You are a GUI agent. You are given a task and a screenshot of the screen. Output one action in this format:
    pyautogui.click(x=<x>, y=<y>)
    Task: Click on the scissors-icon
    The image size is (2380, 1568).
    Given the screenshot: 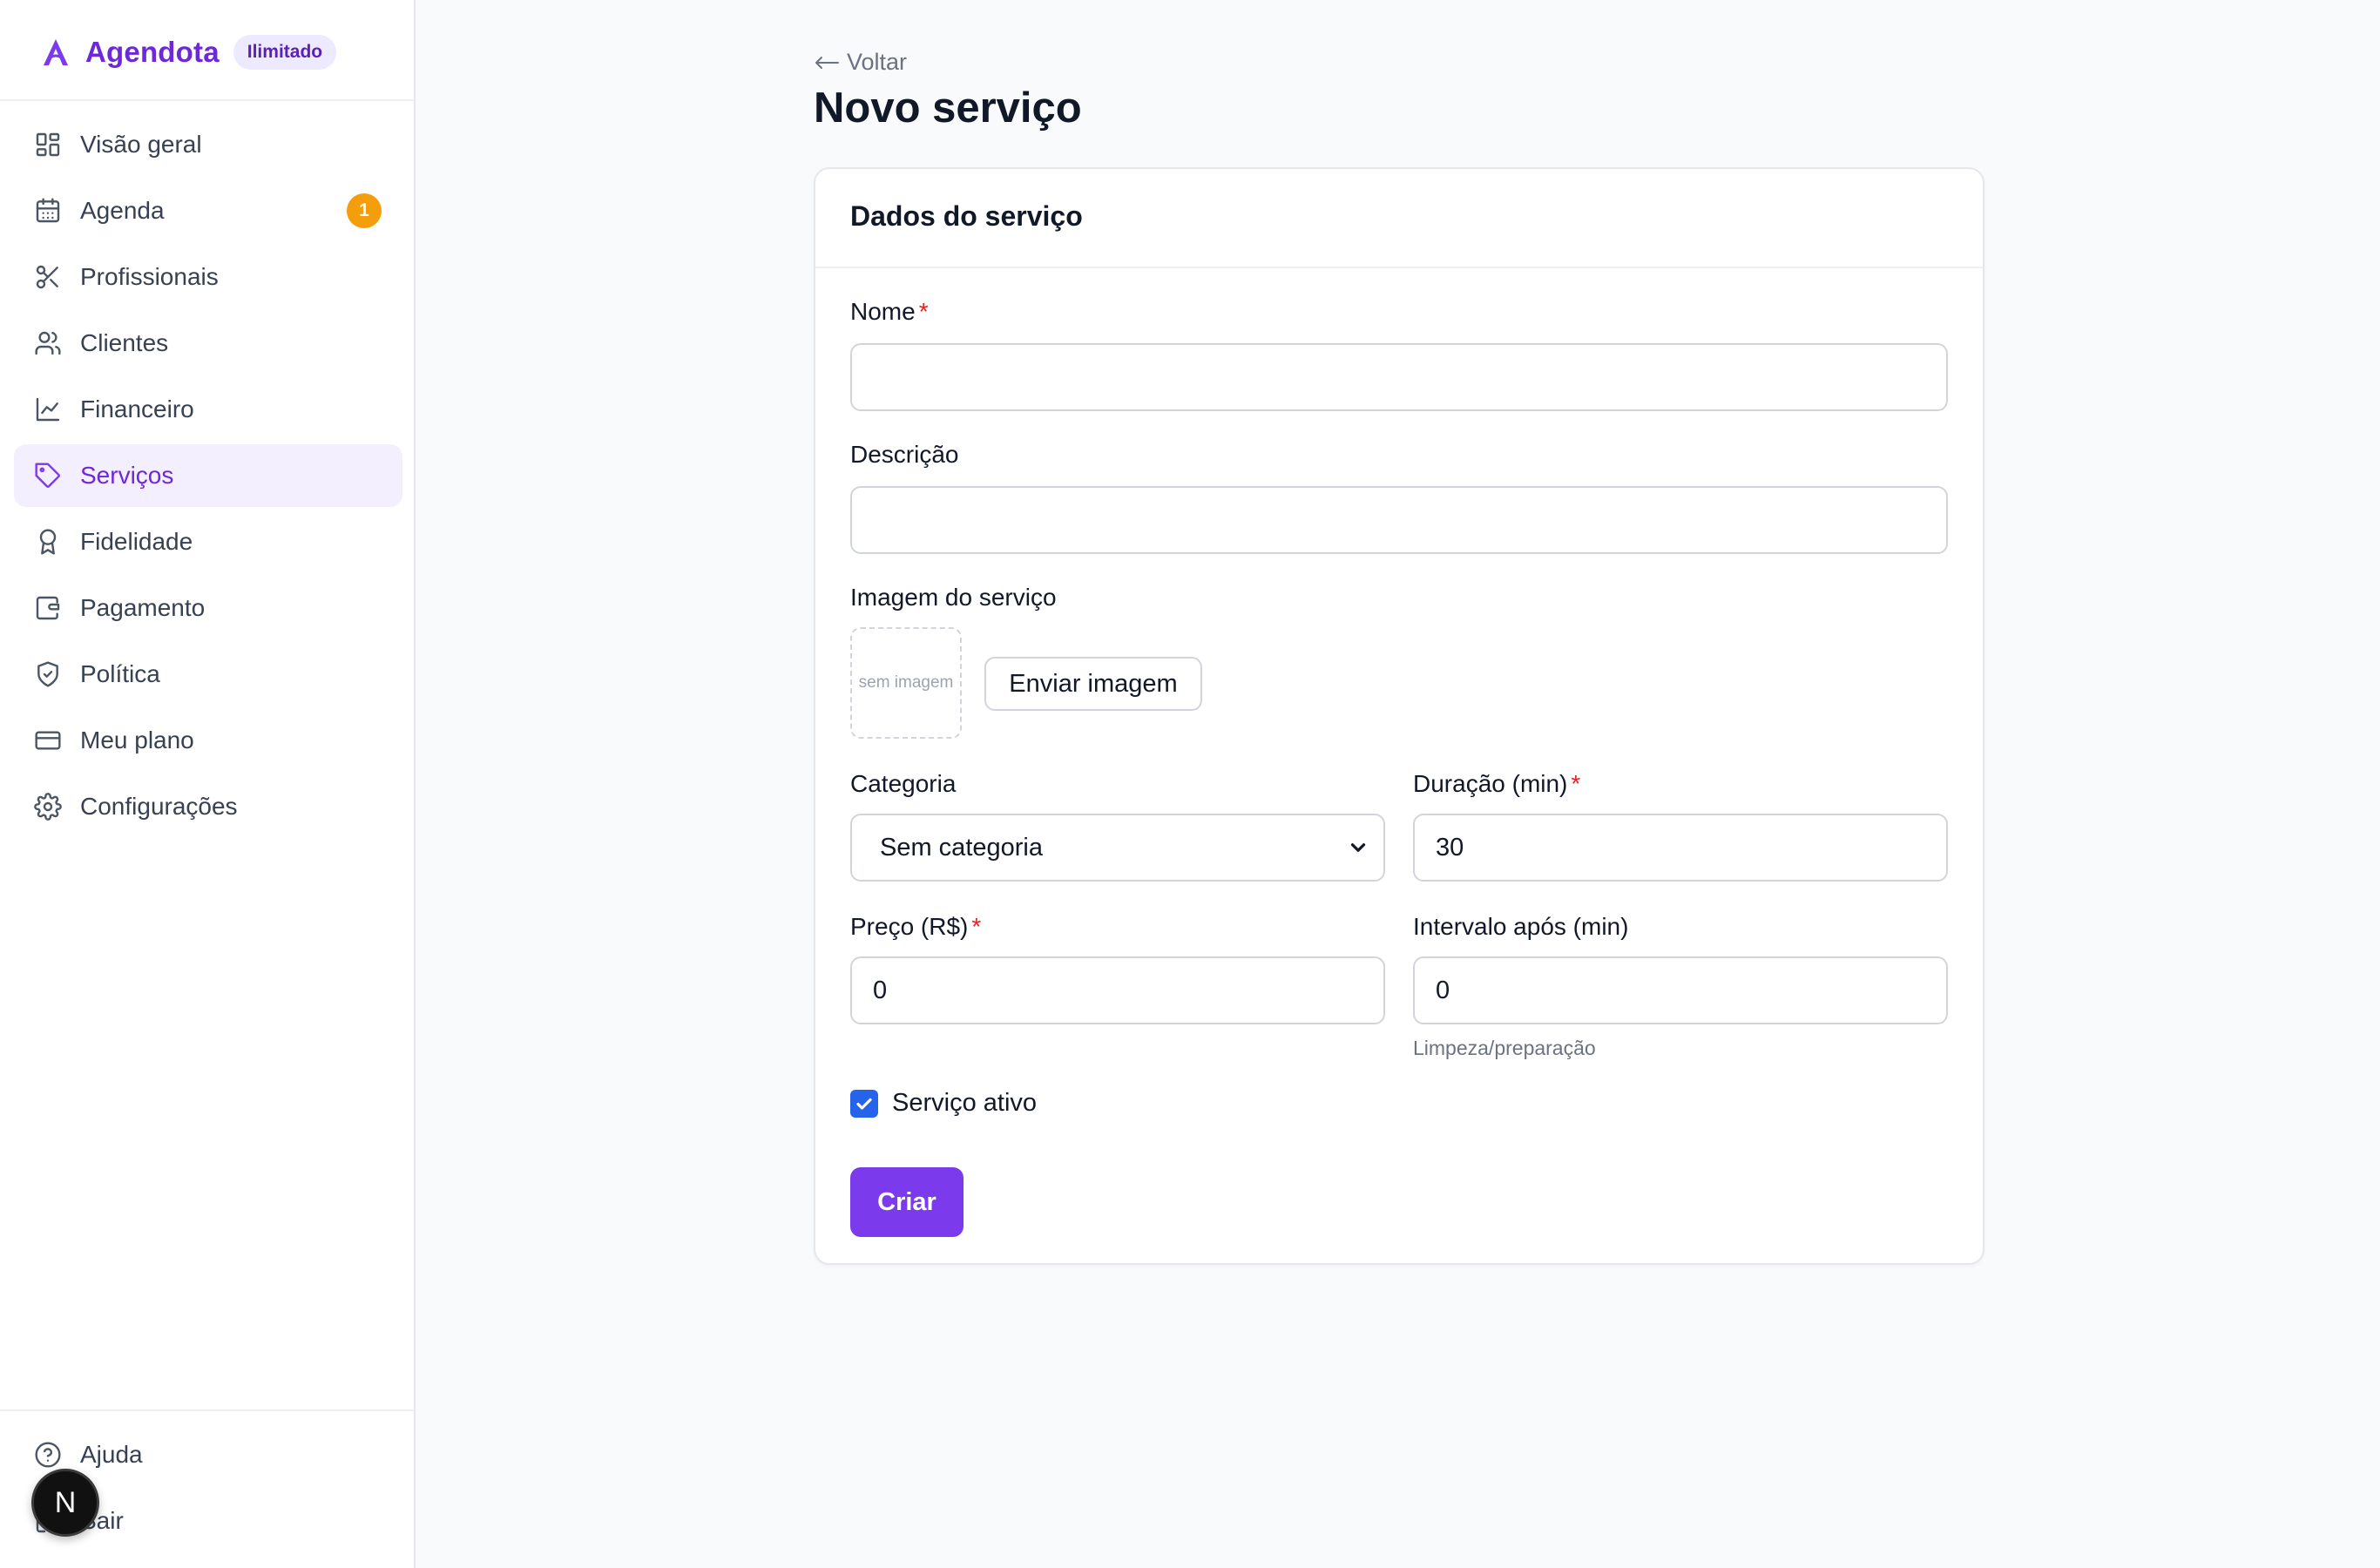 What is the action you would take?
    pyautogui.click(x=48, y=277)
    